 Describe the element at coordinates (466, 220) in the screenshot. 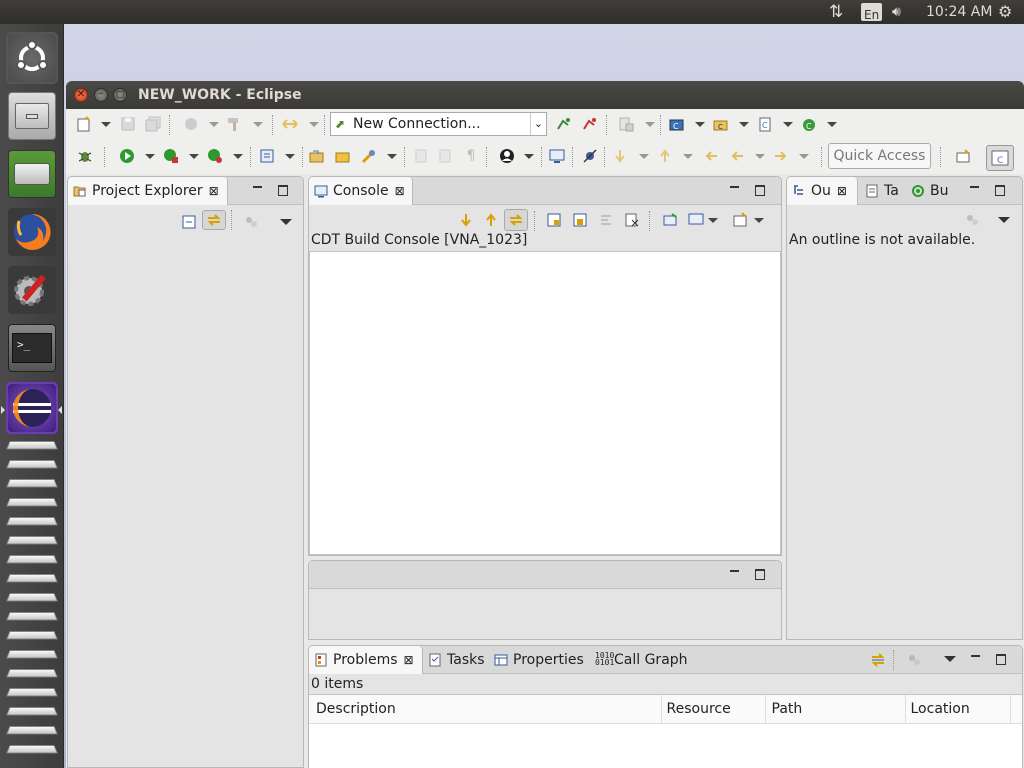

I see `next-error-icon` at that location.